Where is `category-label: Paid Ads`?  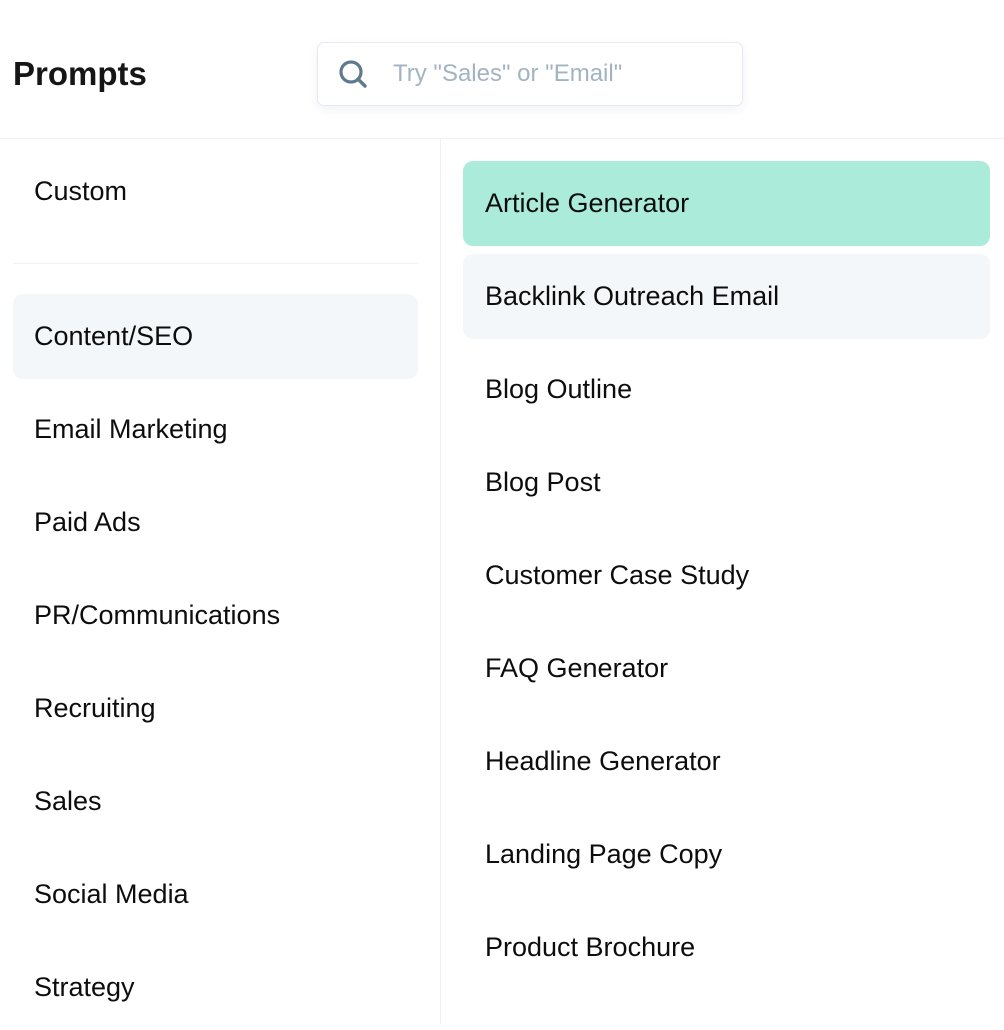 category-label: Paid Ads is located at coordinates (87, 522).